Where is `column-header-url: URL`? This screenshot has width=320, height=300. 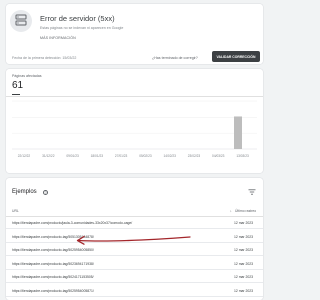 column-header-url: URL is located at coordinates (15, 211).